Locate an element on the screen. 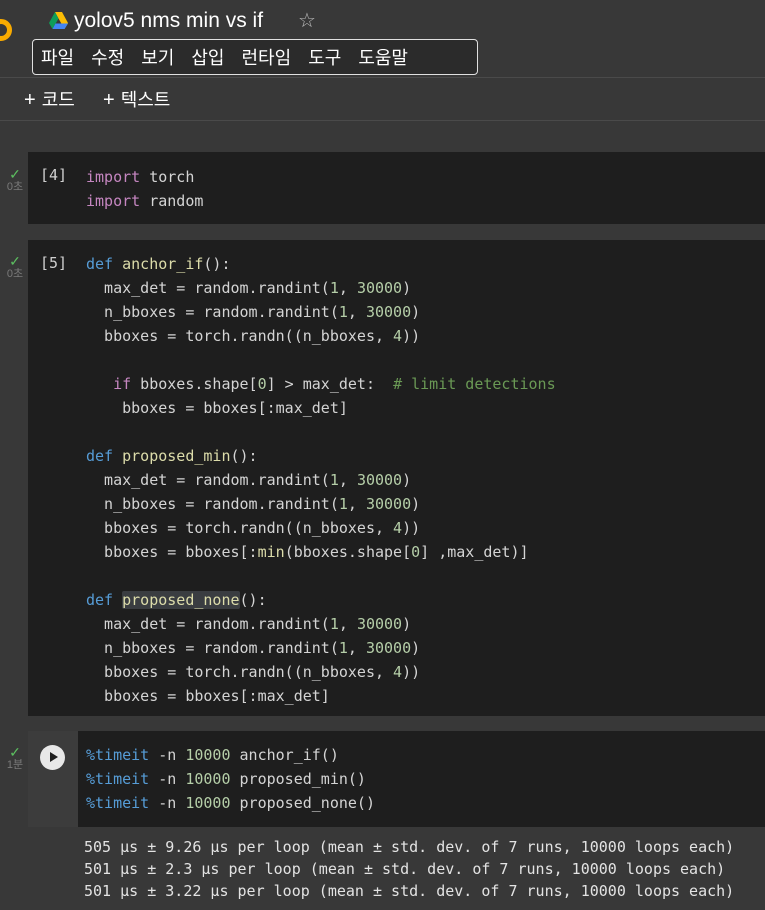  menu-tools: 도구 is located at coordinates (324, 57).